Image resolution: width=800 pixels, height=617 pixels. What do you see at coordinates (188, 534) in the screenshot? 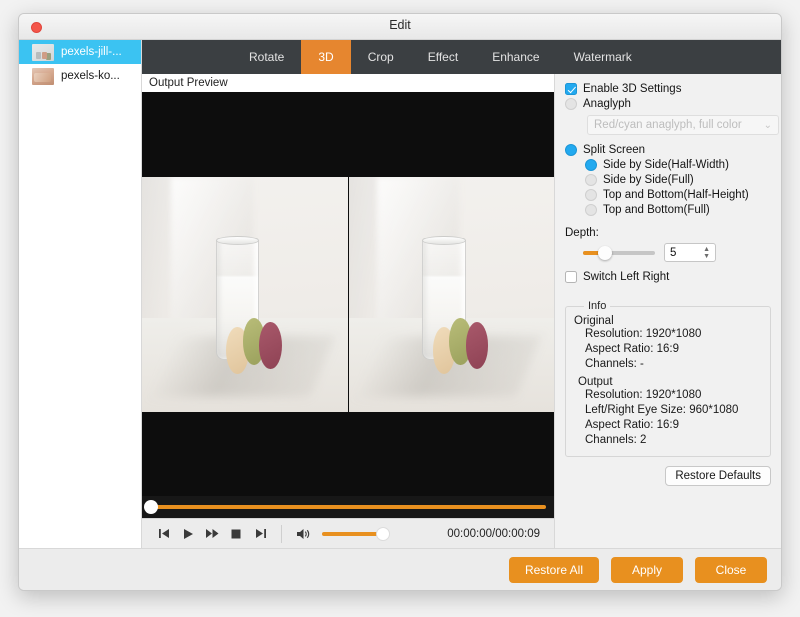
I see `play-icon` at bounding box center [188, 534].